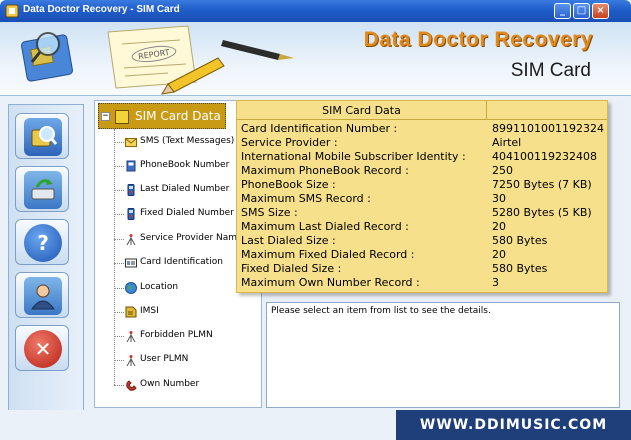 Image resolution: width=631 pixels, height=440 pixels. Describe the element at coordinates (105, 116) in the screenshot. I see `collapse-icon: −` at that location.